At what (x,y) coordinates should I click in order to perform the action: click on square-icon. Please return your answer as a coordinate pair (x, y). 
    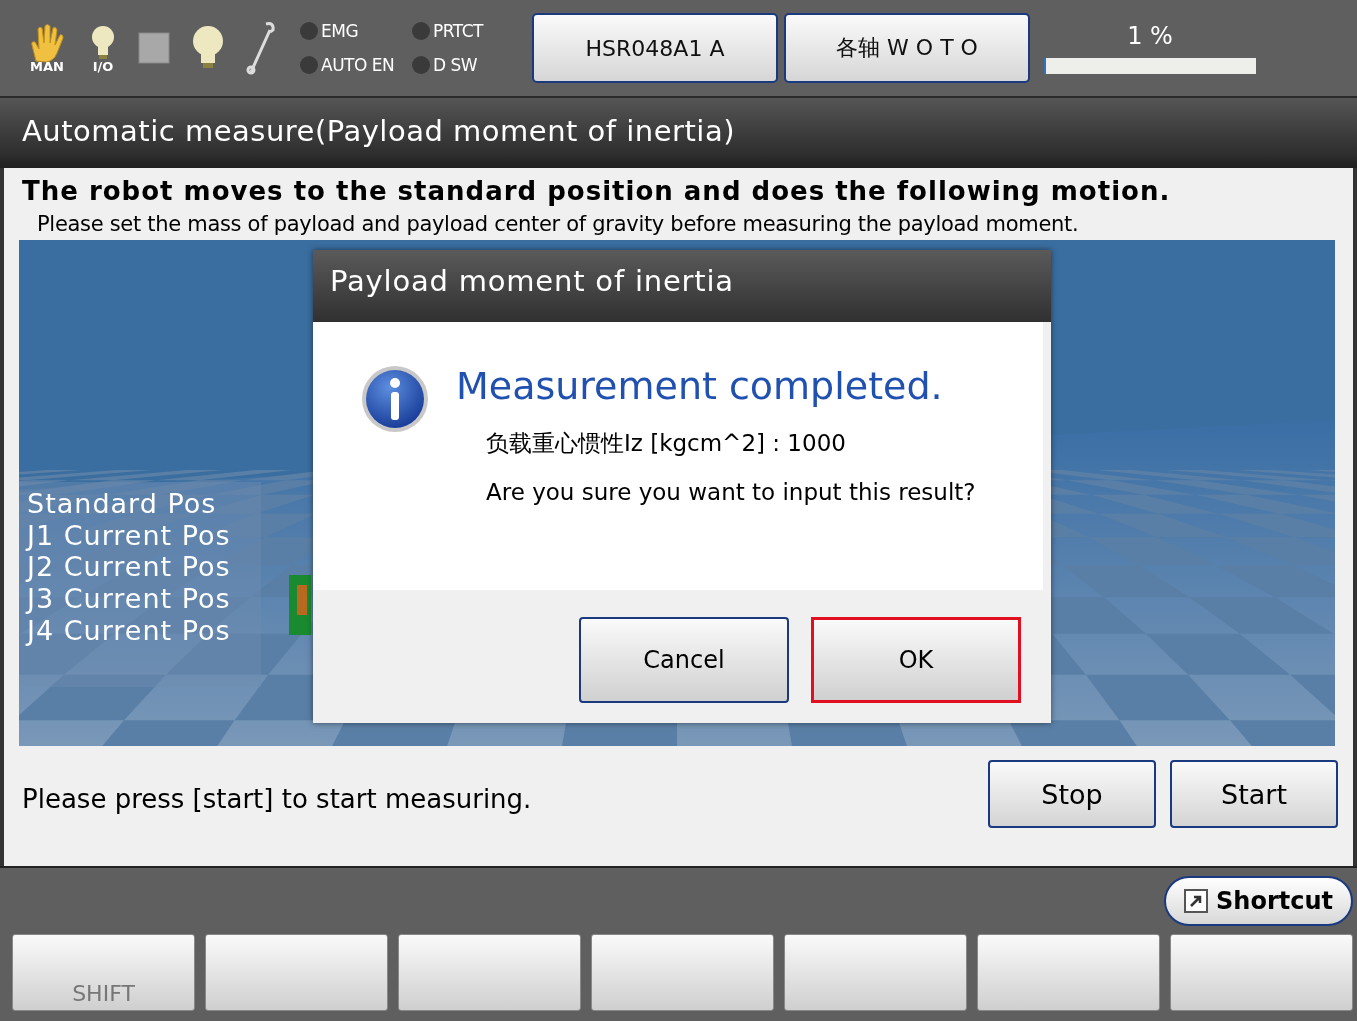
    Looking at the image, I should click on (154, 48).